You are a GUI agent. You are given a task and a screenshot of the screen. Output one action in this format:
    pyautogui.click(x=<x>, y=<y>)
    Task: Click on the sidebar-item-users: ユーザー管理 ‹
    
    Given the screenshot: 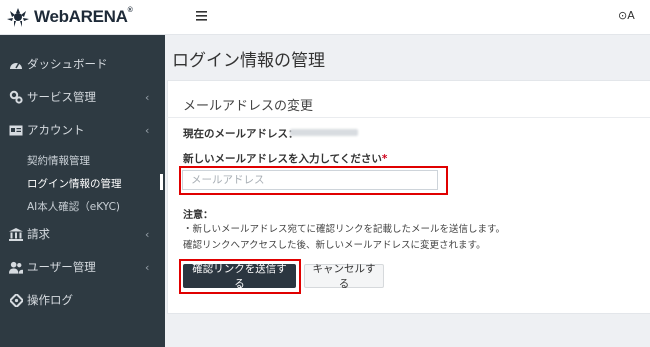 What is the action you would take?
    pyautogui.click(x=82, y=267)
    